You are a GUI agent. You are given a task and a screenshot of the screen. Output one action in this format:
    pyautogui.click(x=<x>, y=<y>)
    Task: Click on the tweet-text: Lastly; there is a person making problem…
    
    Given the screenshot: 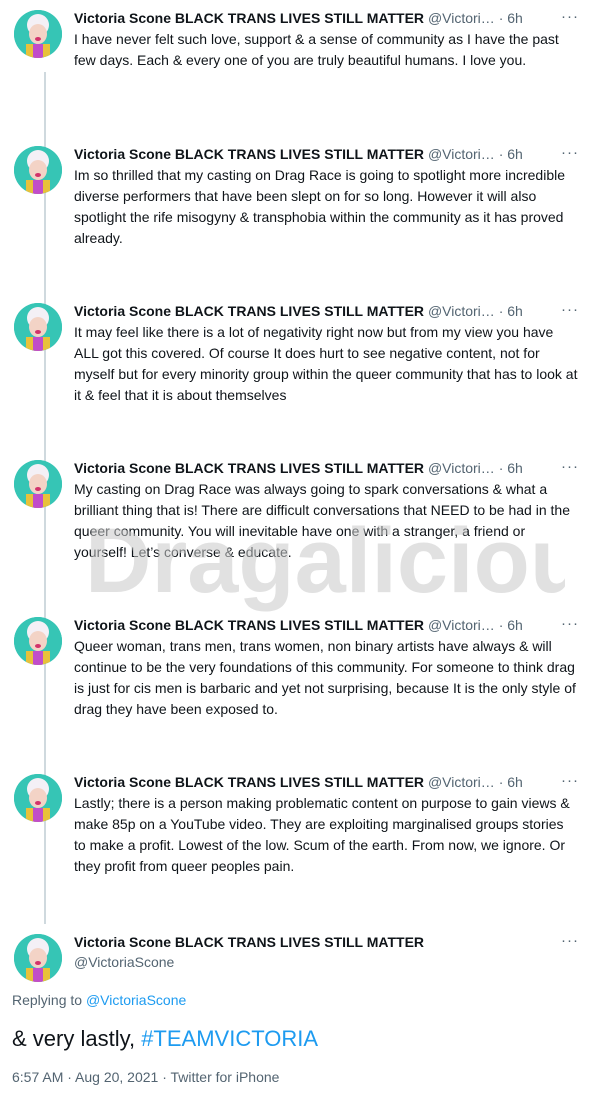 What is the action you would take?
    pyautogui.click(x=322, y=834)
    